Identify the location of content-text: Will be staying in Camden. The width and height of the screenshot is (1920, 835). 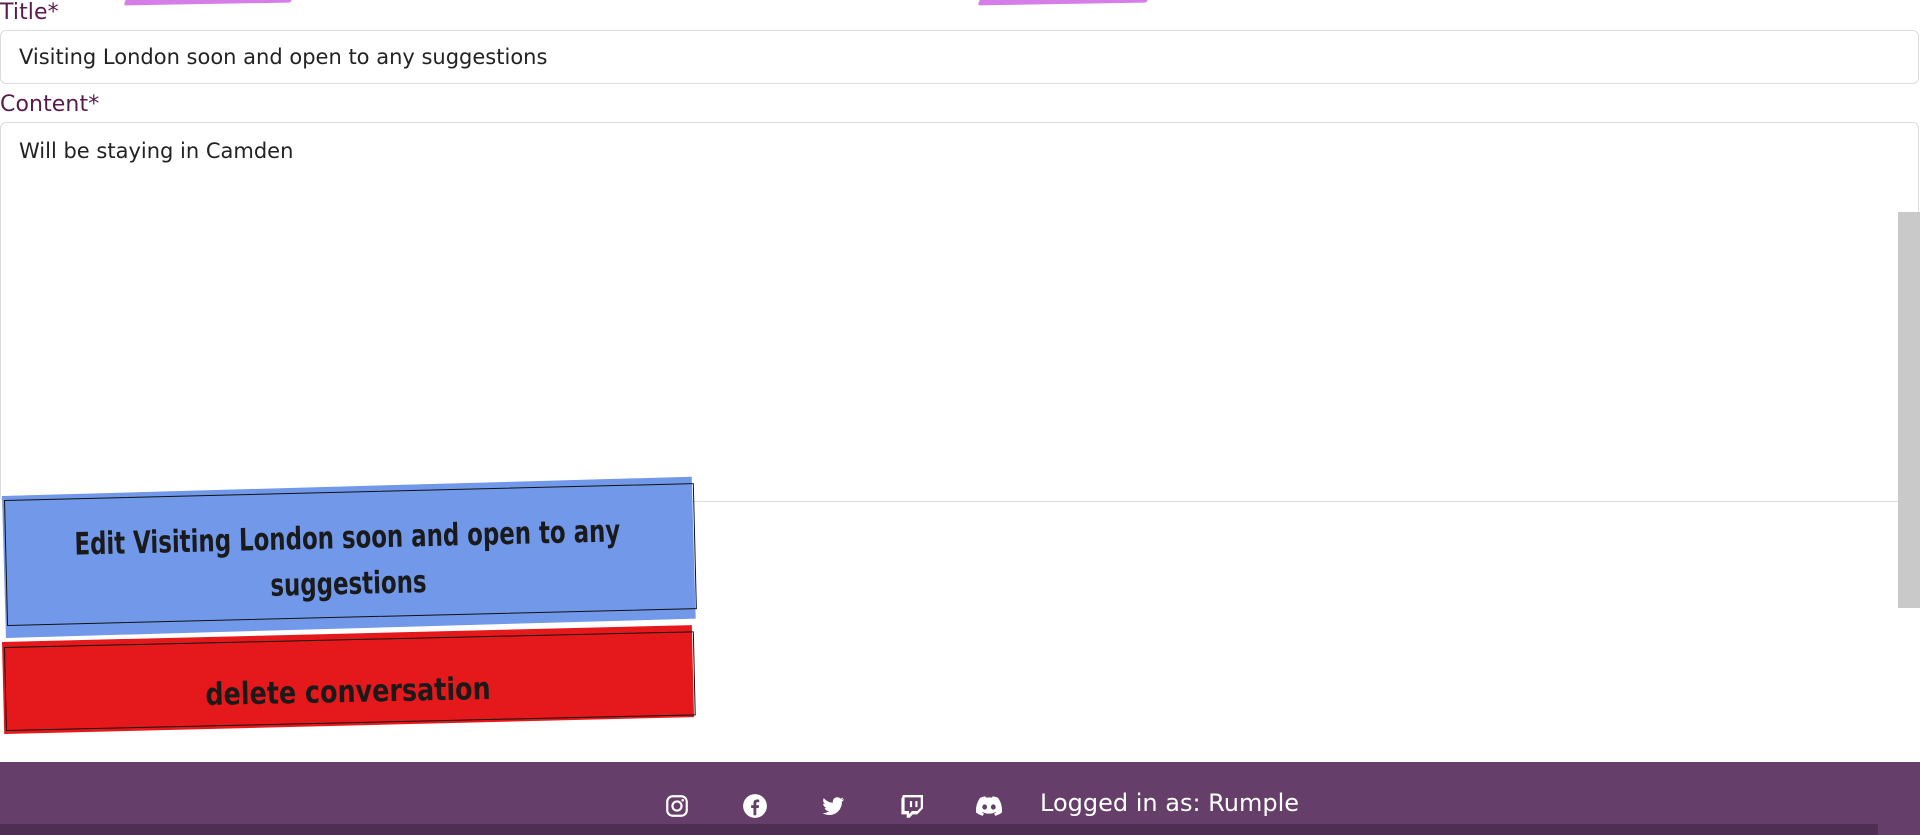
(156, 151).